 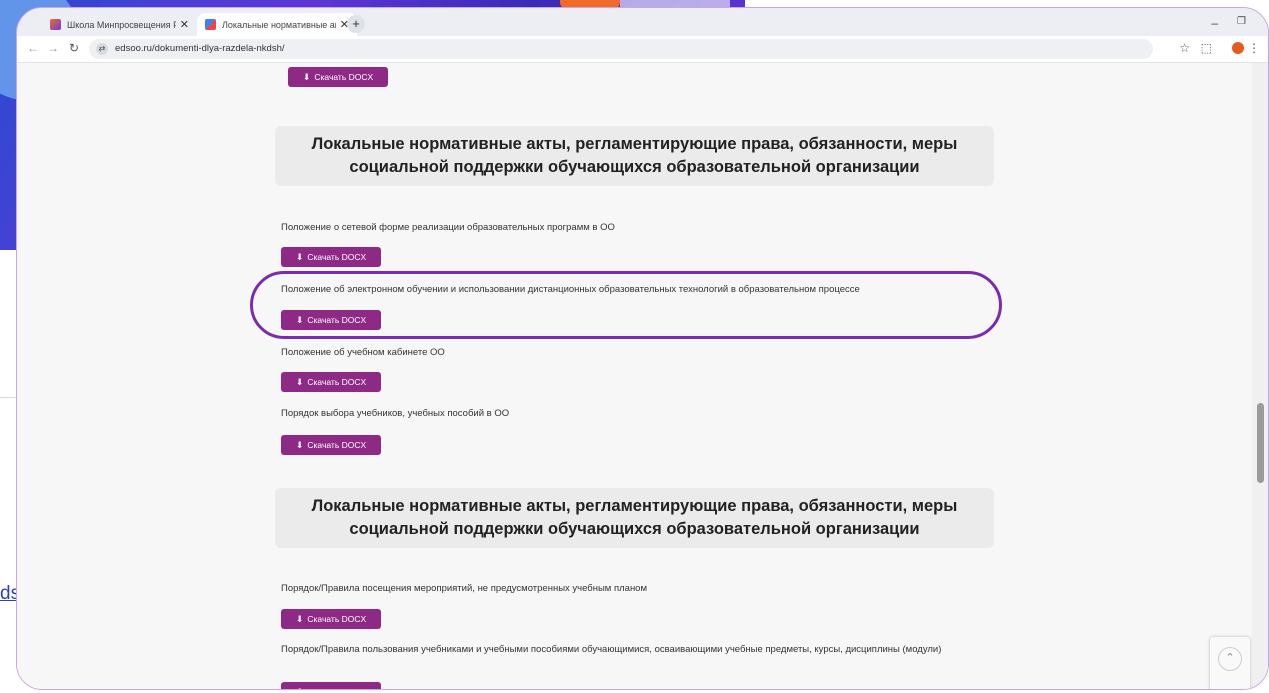 What do you see at coordinates (74, 48) in the screenshot?
I see `reload-icon: ↻` at bounding box center [74, 48].